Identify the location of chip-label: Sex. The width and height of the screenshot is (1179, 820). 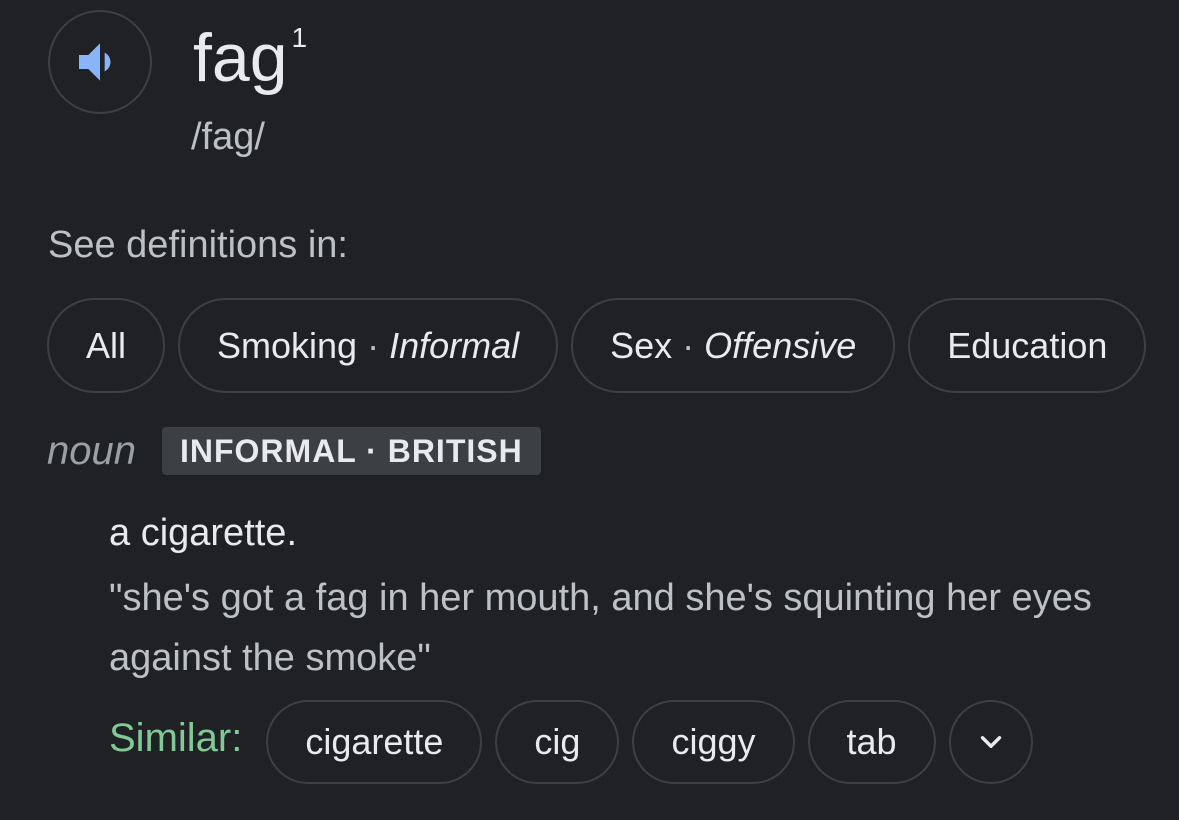
(641, 345).